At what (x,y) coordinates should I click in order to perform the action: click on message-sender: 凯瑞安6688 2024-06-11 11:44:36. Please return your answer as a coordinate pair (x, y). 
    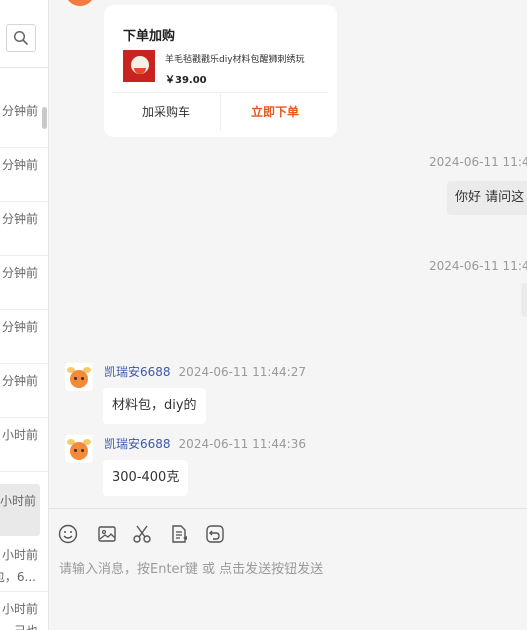
    Looking at the image, I should click on (205, 443).